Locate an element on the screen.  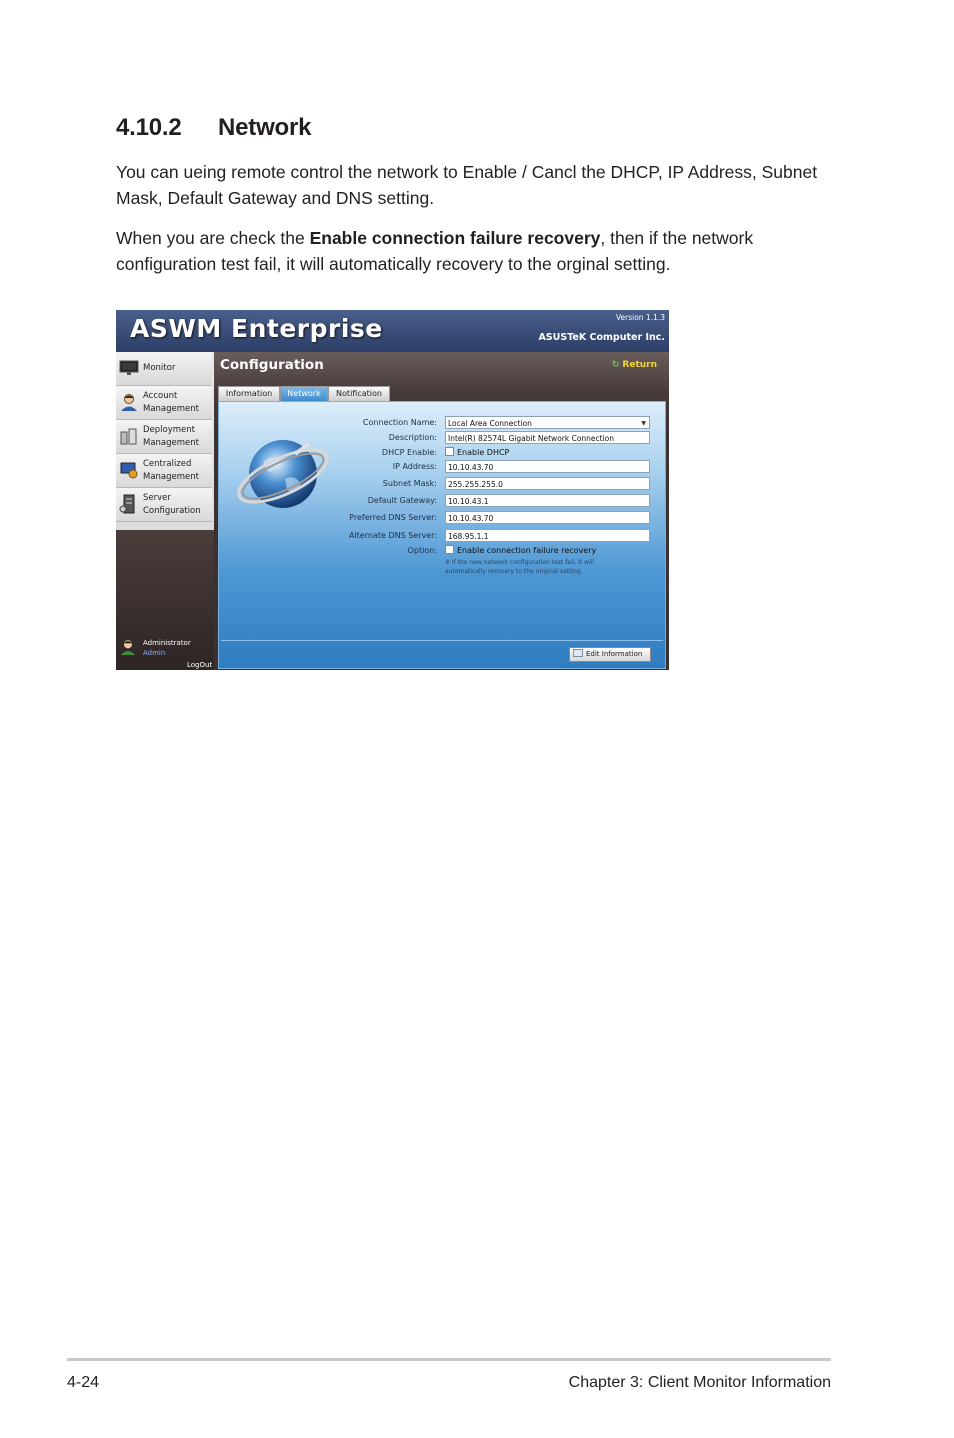
central-icon is located at coordinates (129, 470).